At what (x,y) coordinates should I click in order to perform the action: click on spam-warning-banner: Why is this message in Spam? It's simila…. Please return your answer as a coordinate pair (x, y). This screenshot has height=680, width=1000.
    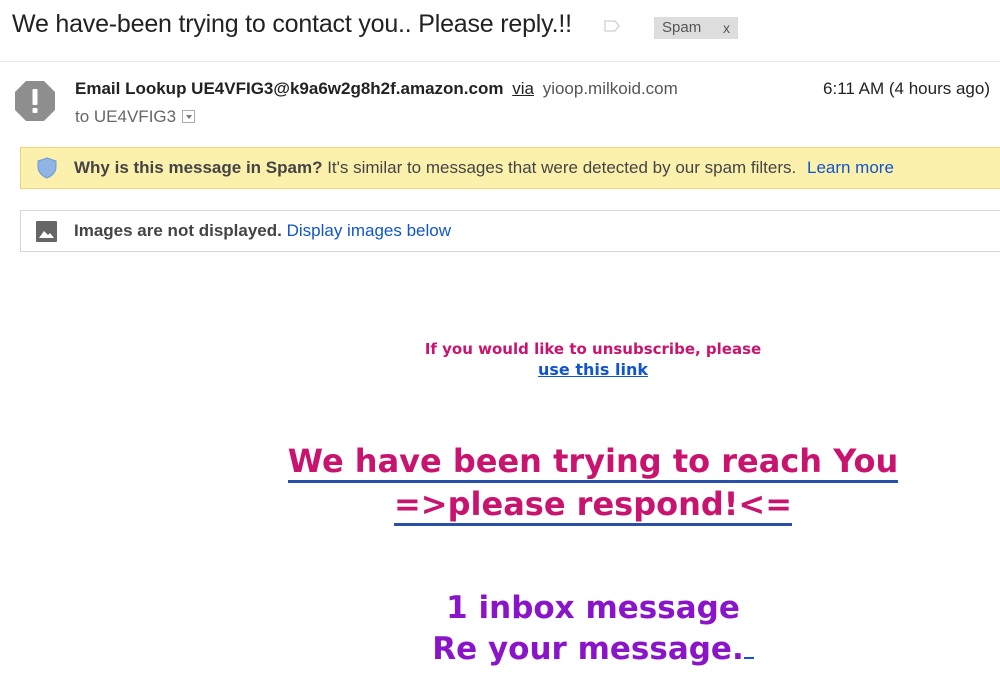
    Looking at the image, I should click on (510, 168).